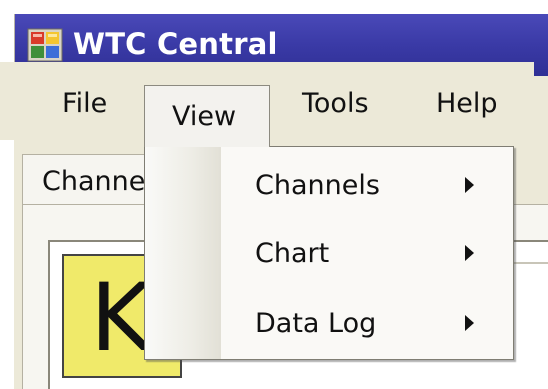 This screenshot has height=389, width=548. I want to click on menu-item-data-log: Data Log, so click(367, 324).